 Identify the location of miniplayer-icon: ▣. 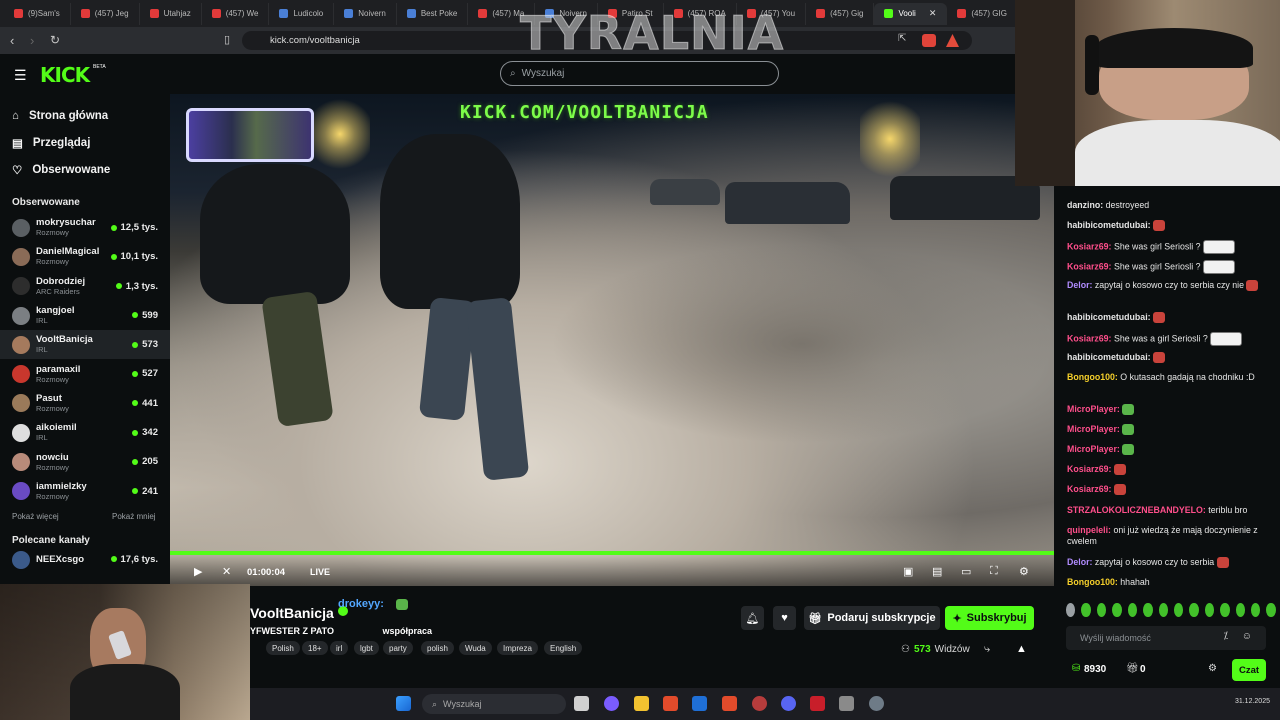
(908, 571).